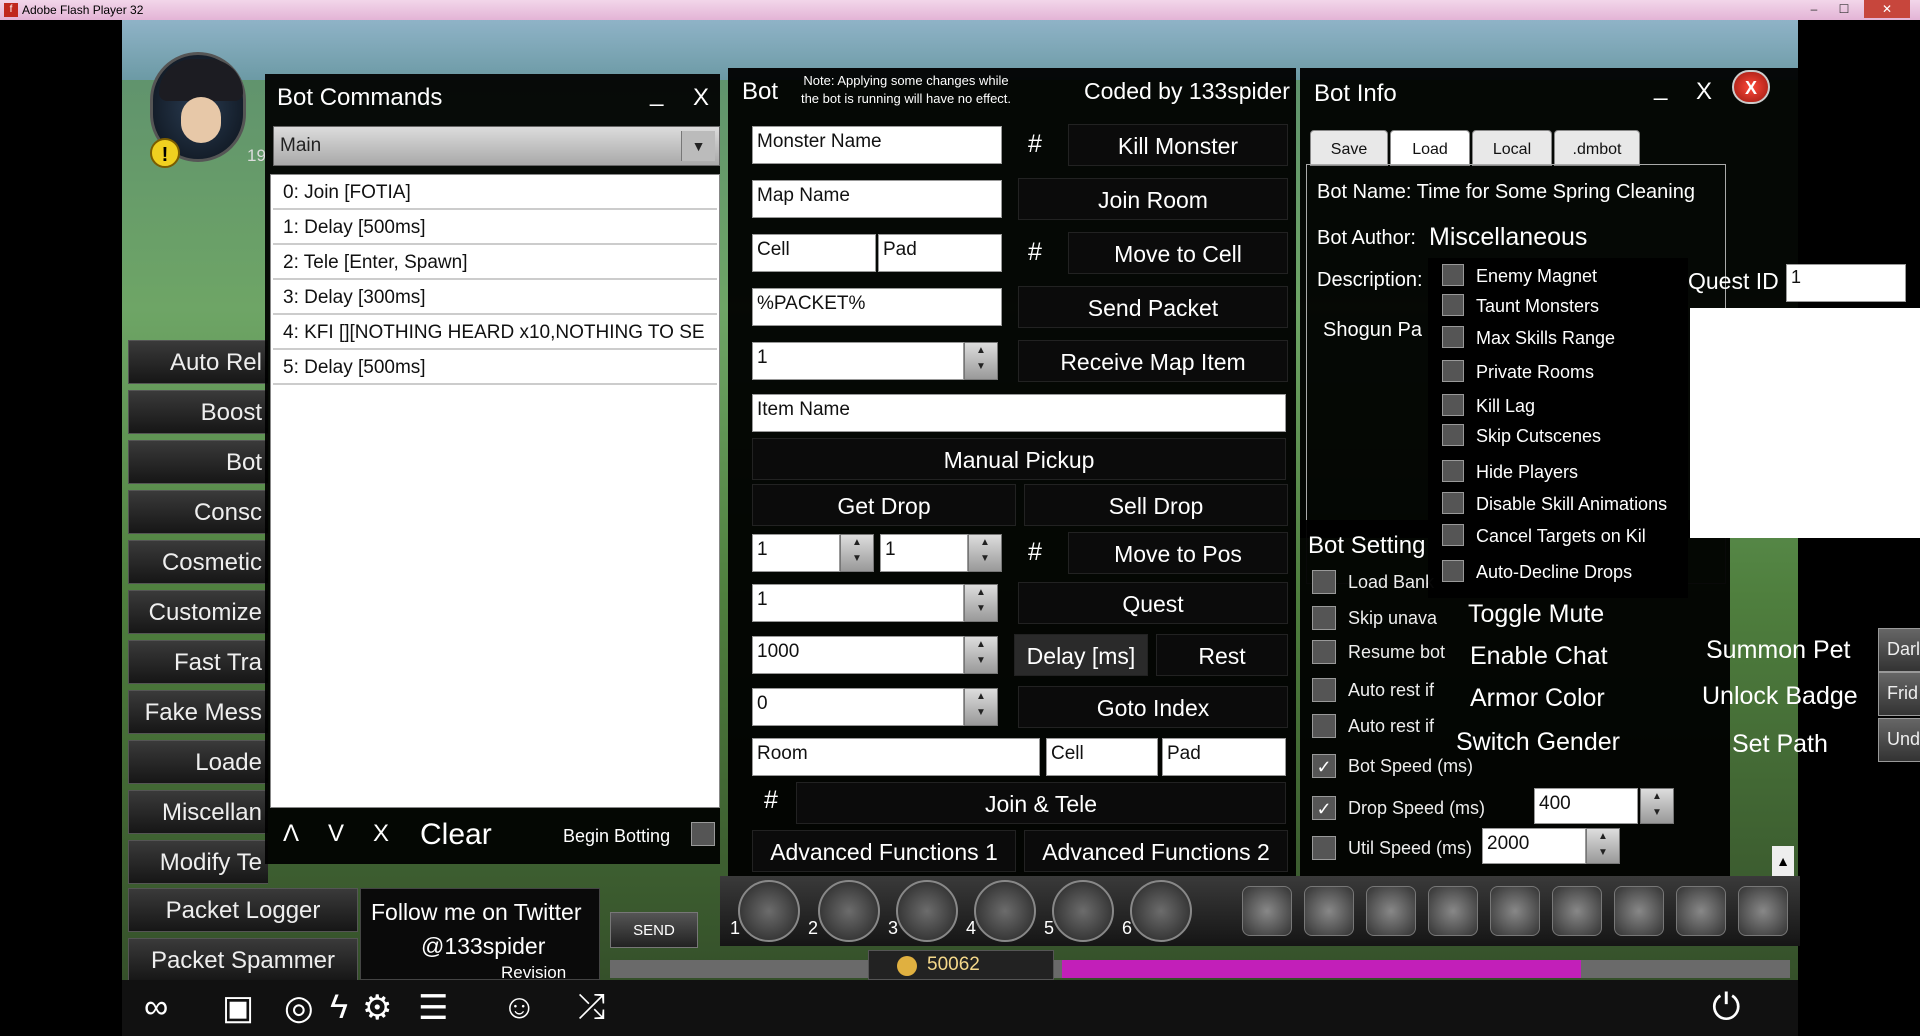 The height and width of the screenshot is (1036, 1920). I want to click on join-tele-button: Join & Tele, so click(1041, 803).